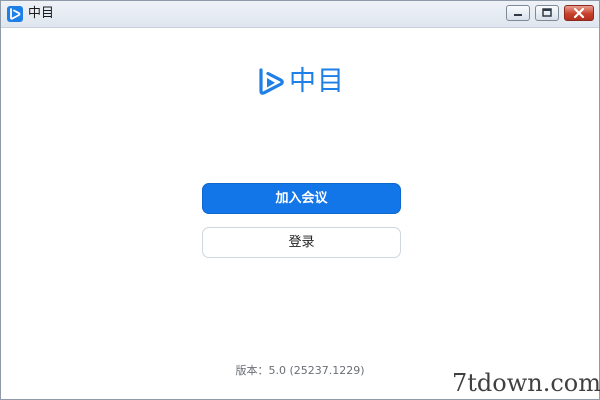 This screenshot has width=600, height=400. I want to click on login-button: 登录, so click(301, 242).